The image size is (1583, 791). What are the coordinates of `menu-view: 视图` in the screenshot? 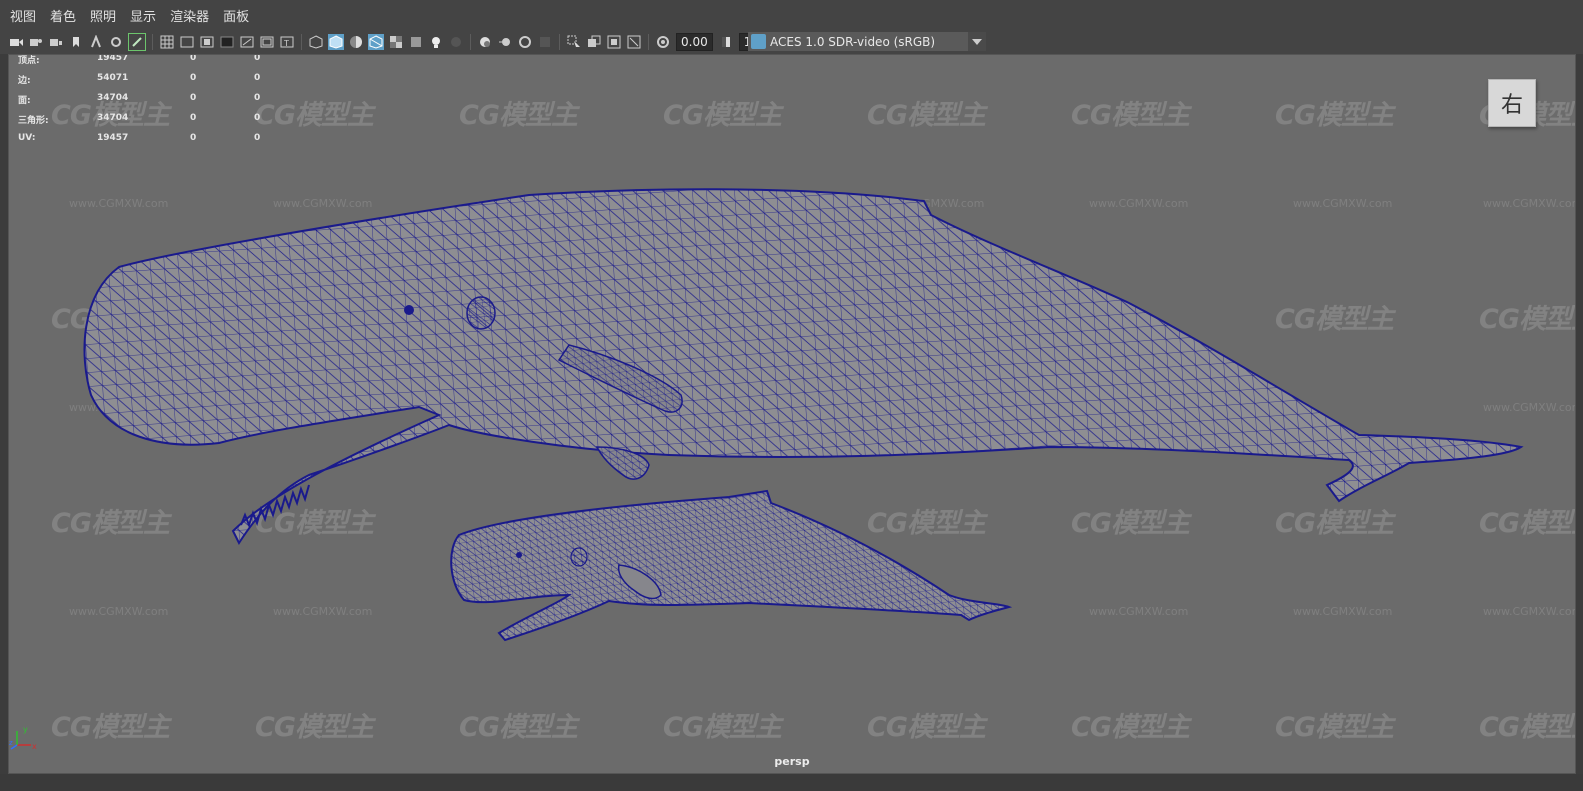 It's located at (21, 15).